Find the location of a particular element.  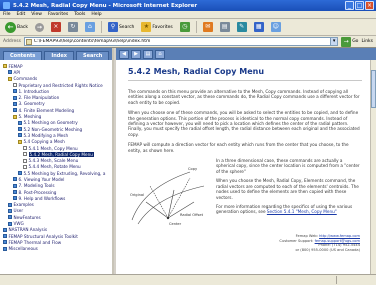

go-button: → Go is located at coordinates (349, 41).